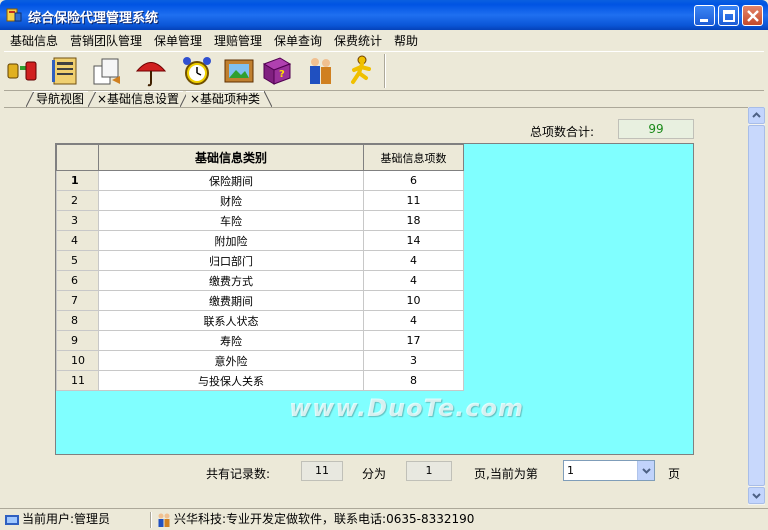 The image size is (768, 530). I want to click on tab-edge, so click(268, 99).